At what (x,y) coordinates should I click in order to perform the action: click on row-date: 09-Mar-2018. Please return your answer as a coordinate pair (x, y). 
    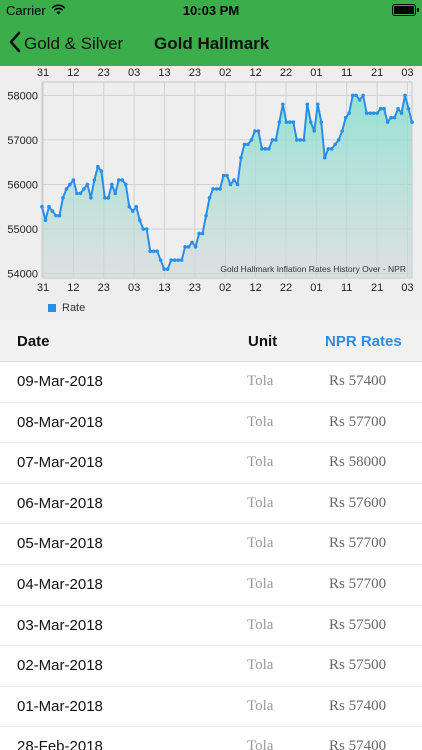
    Looking at the image, I should click on (60, 381).